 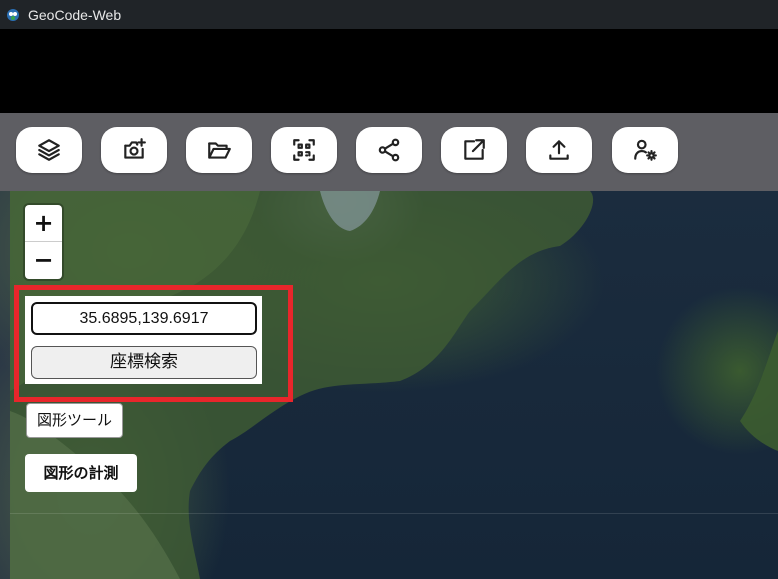 I want to click on open-folder-button, so click(x=219, y=150).